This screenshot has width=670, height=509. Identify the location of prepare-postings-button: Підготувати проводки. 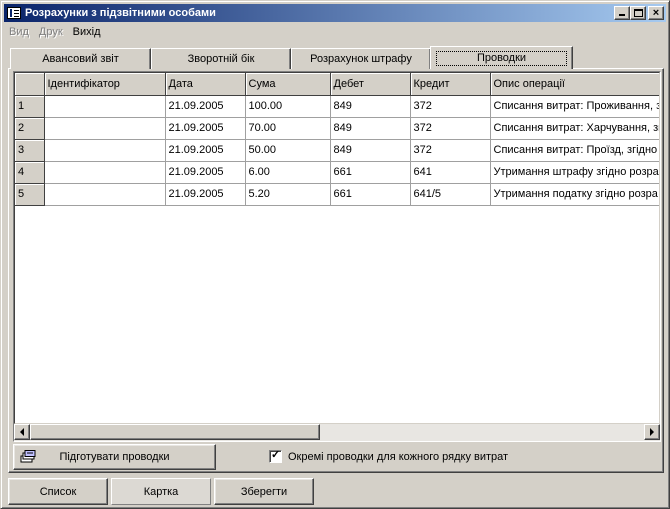
(114, 457).